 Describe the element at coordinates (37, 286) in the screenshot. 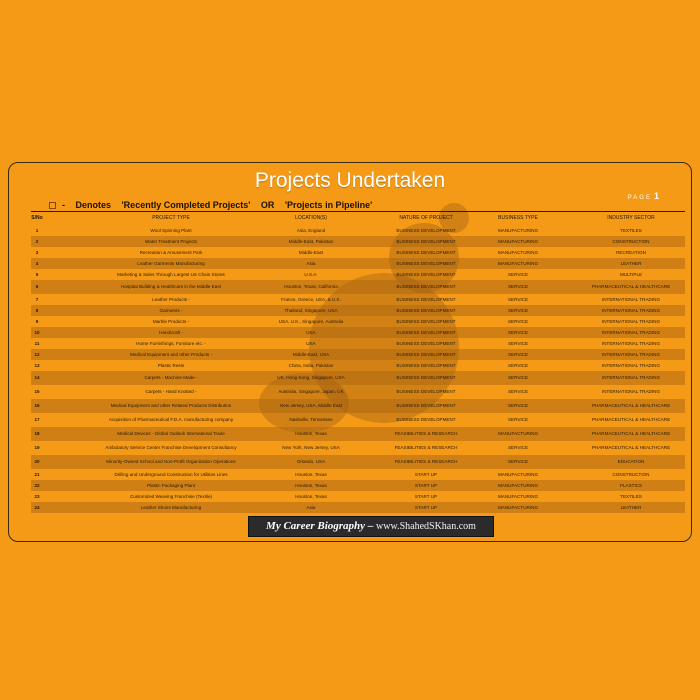

I see `cell-sno: 6` at that location.